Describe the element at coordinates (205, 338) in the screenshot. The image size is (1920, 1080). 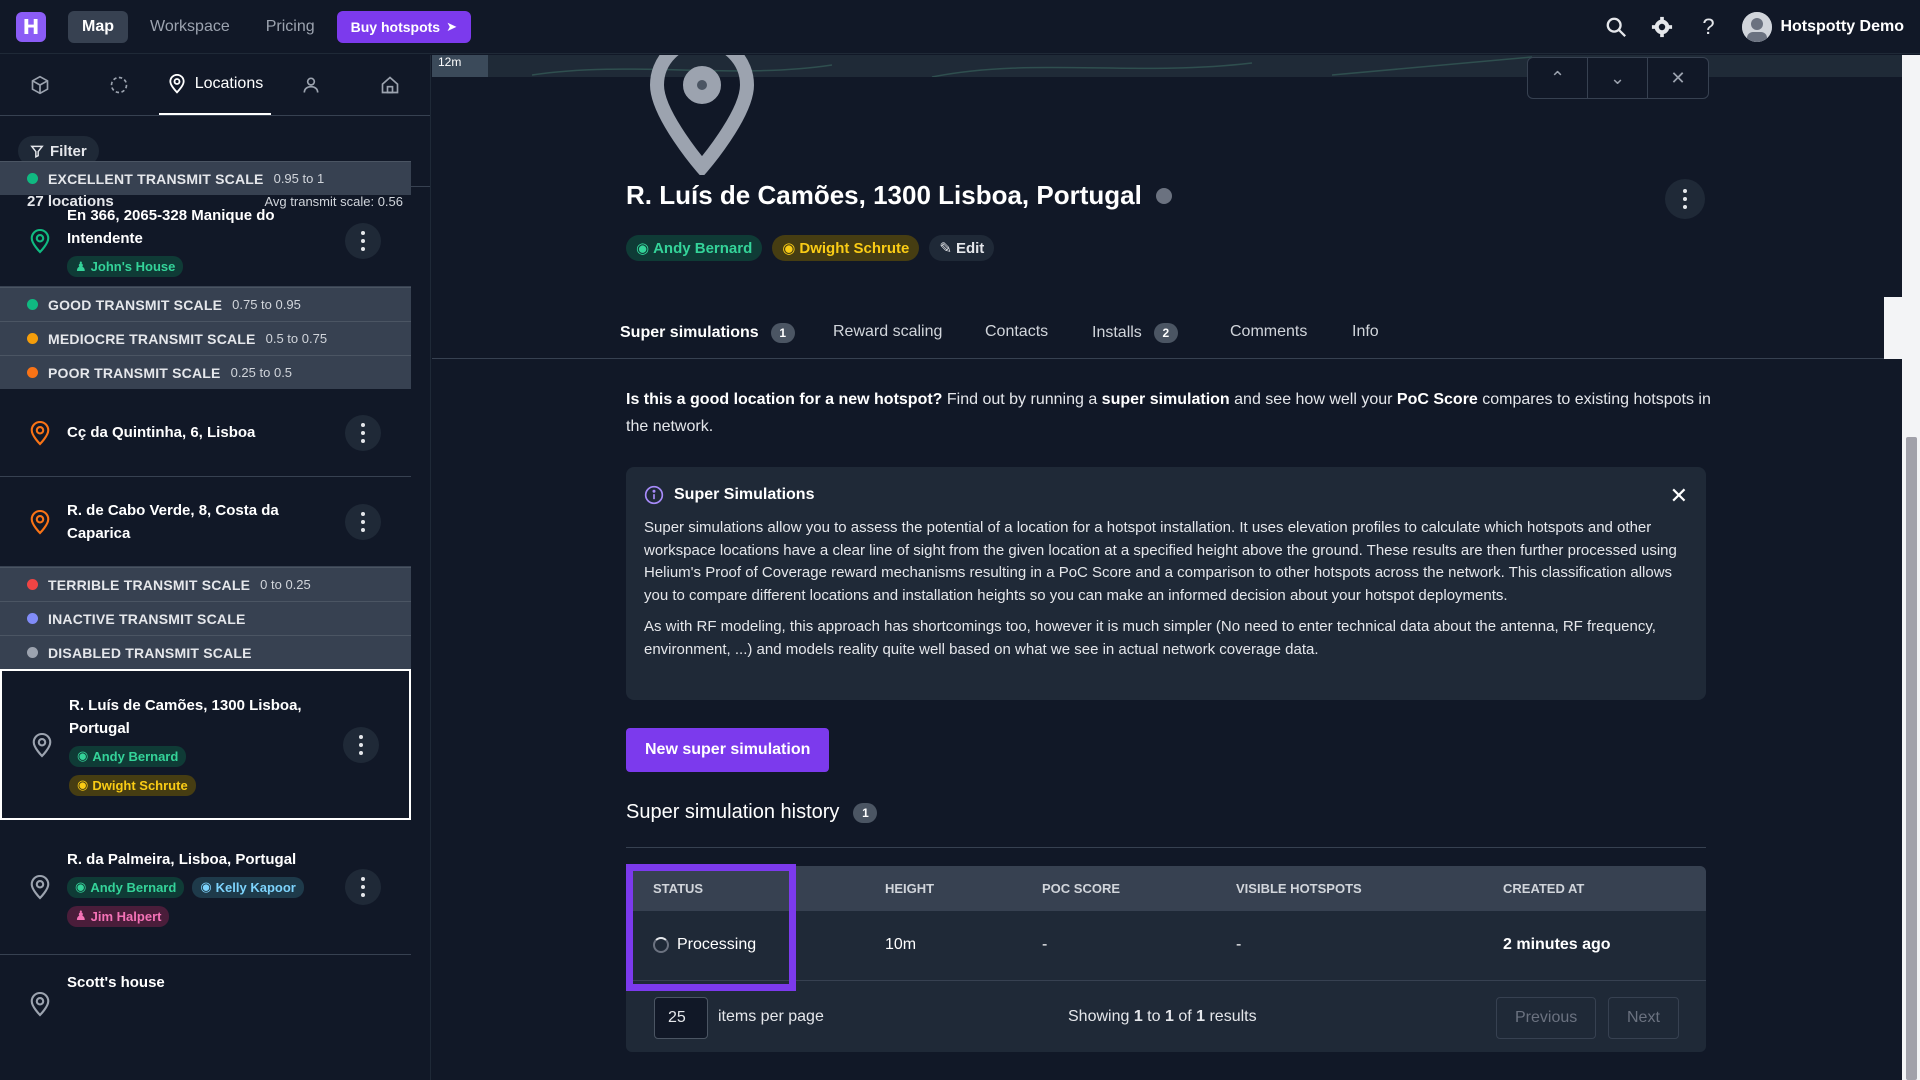
I see `group-mediocre: MEDIOCRE TRANSMIT SCALE 0.5 to 0.75` at that location.